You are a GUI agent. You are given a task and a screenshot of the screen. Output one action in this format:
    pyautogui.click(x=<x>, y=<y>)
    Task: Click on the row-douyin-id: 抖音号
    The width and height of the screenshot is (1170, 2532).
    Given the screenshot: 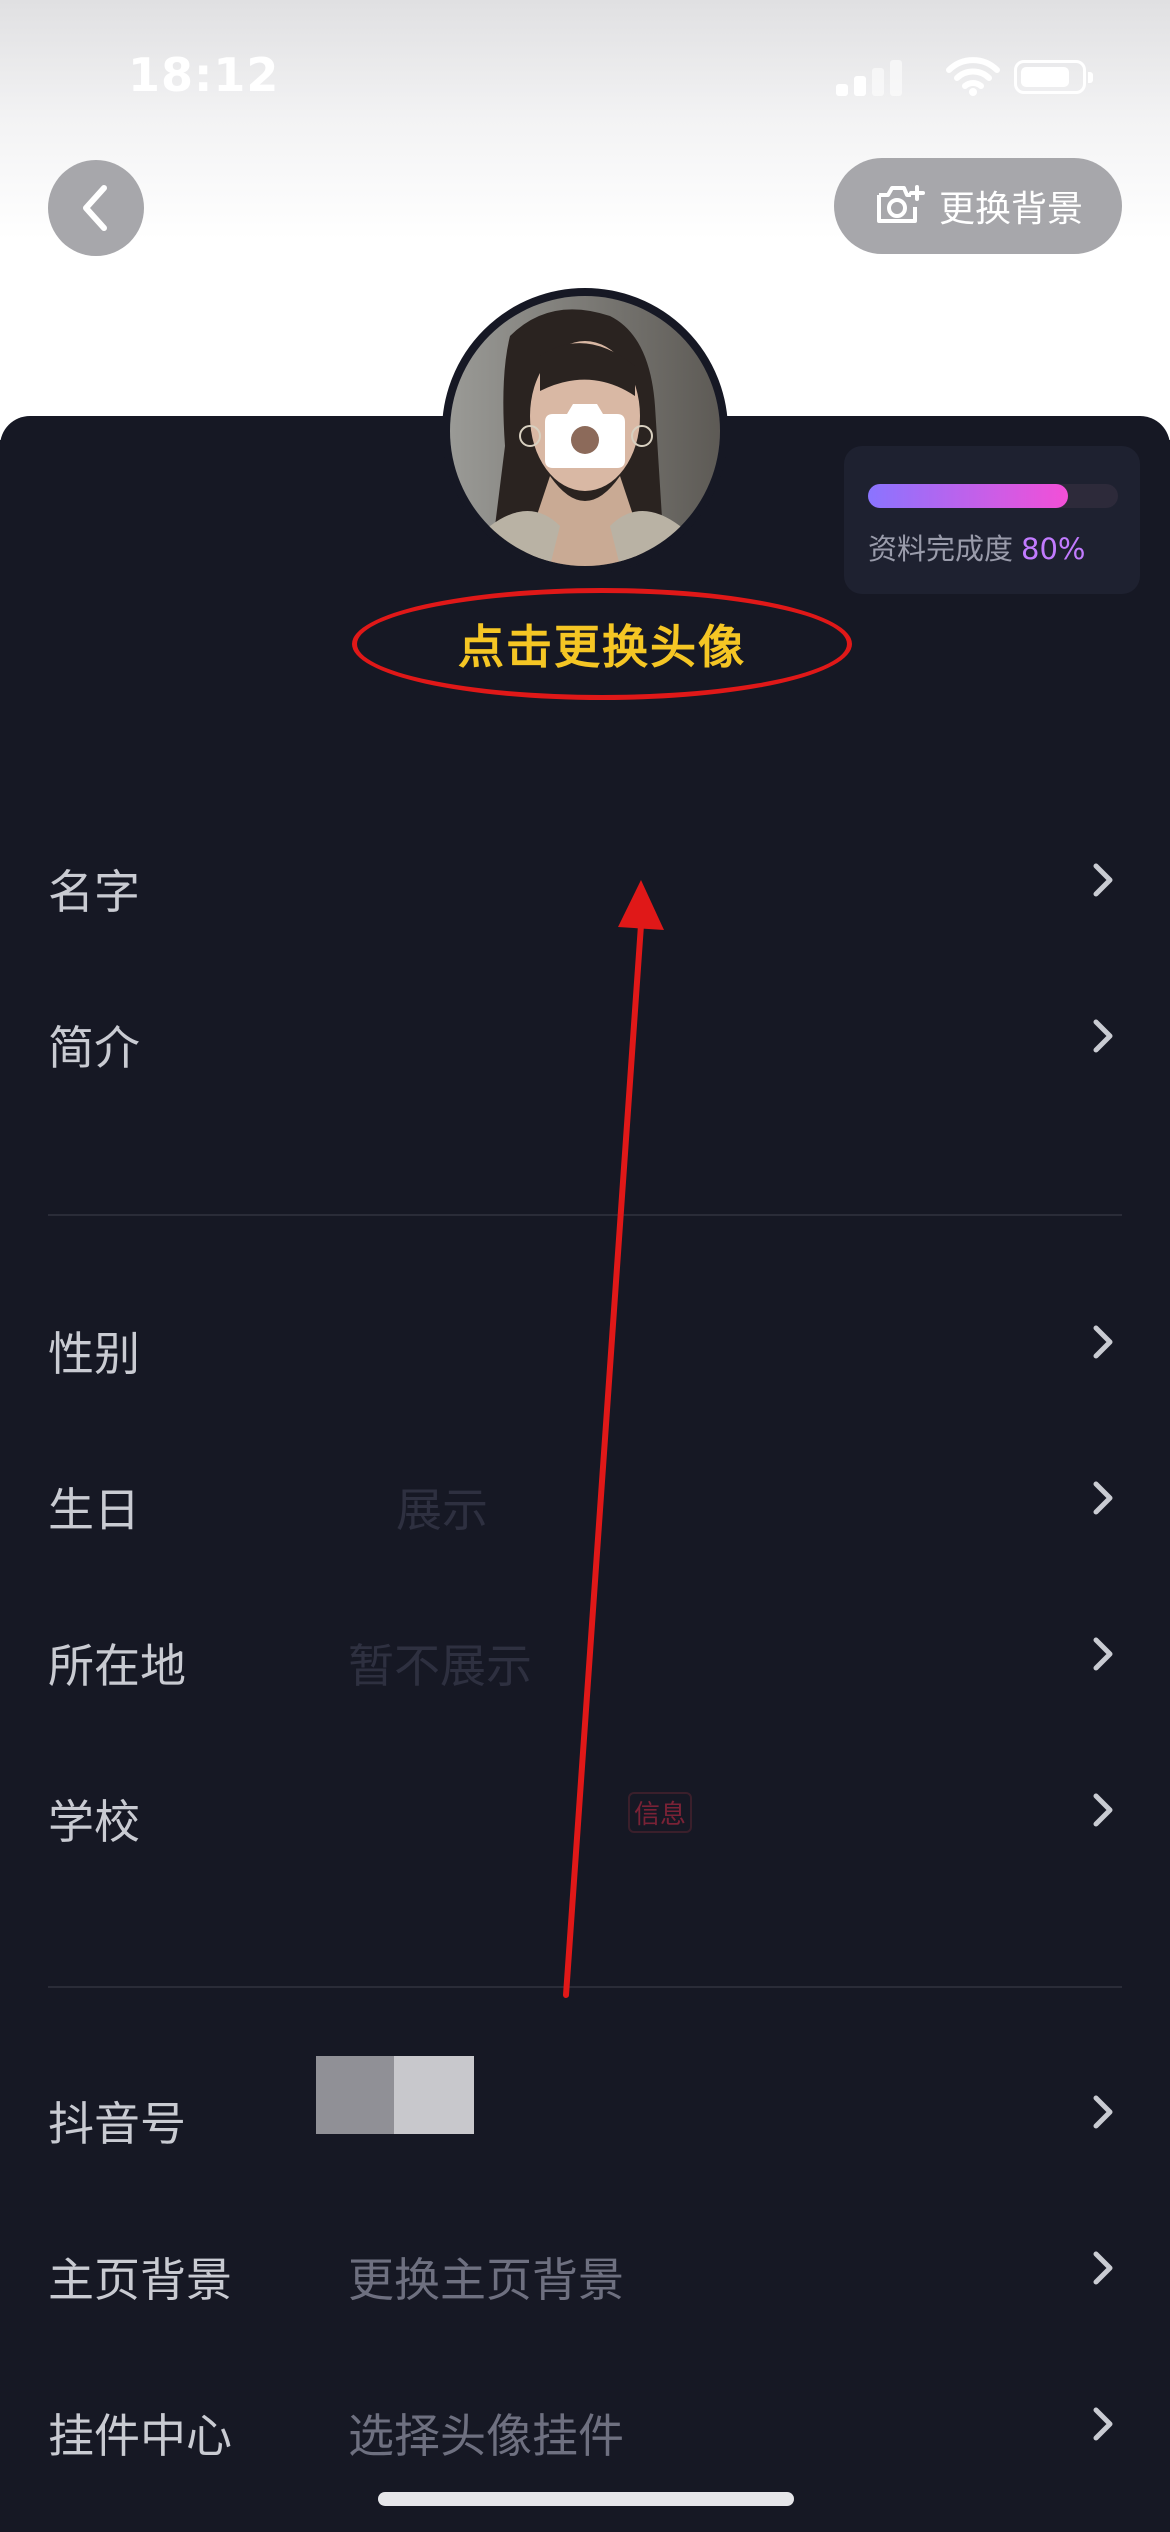 What is the action you would take?
    pyautogui.click(x=585, y=2112)
    